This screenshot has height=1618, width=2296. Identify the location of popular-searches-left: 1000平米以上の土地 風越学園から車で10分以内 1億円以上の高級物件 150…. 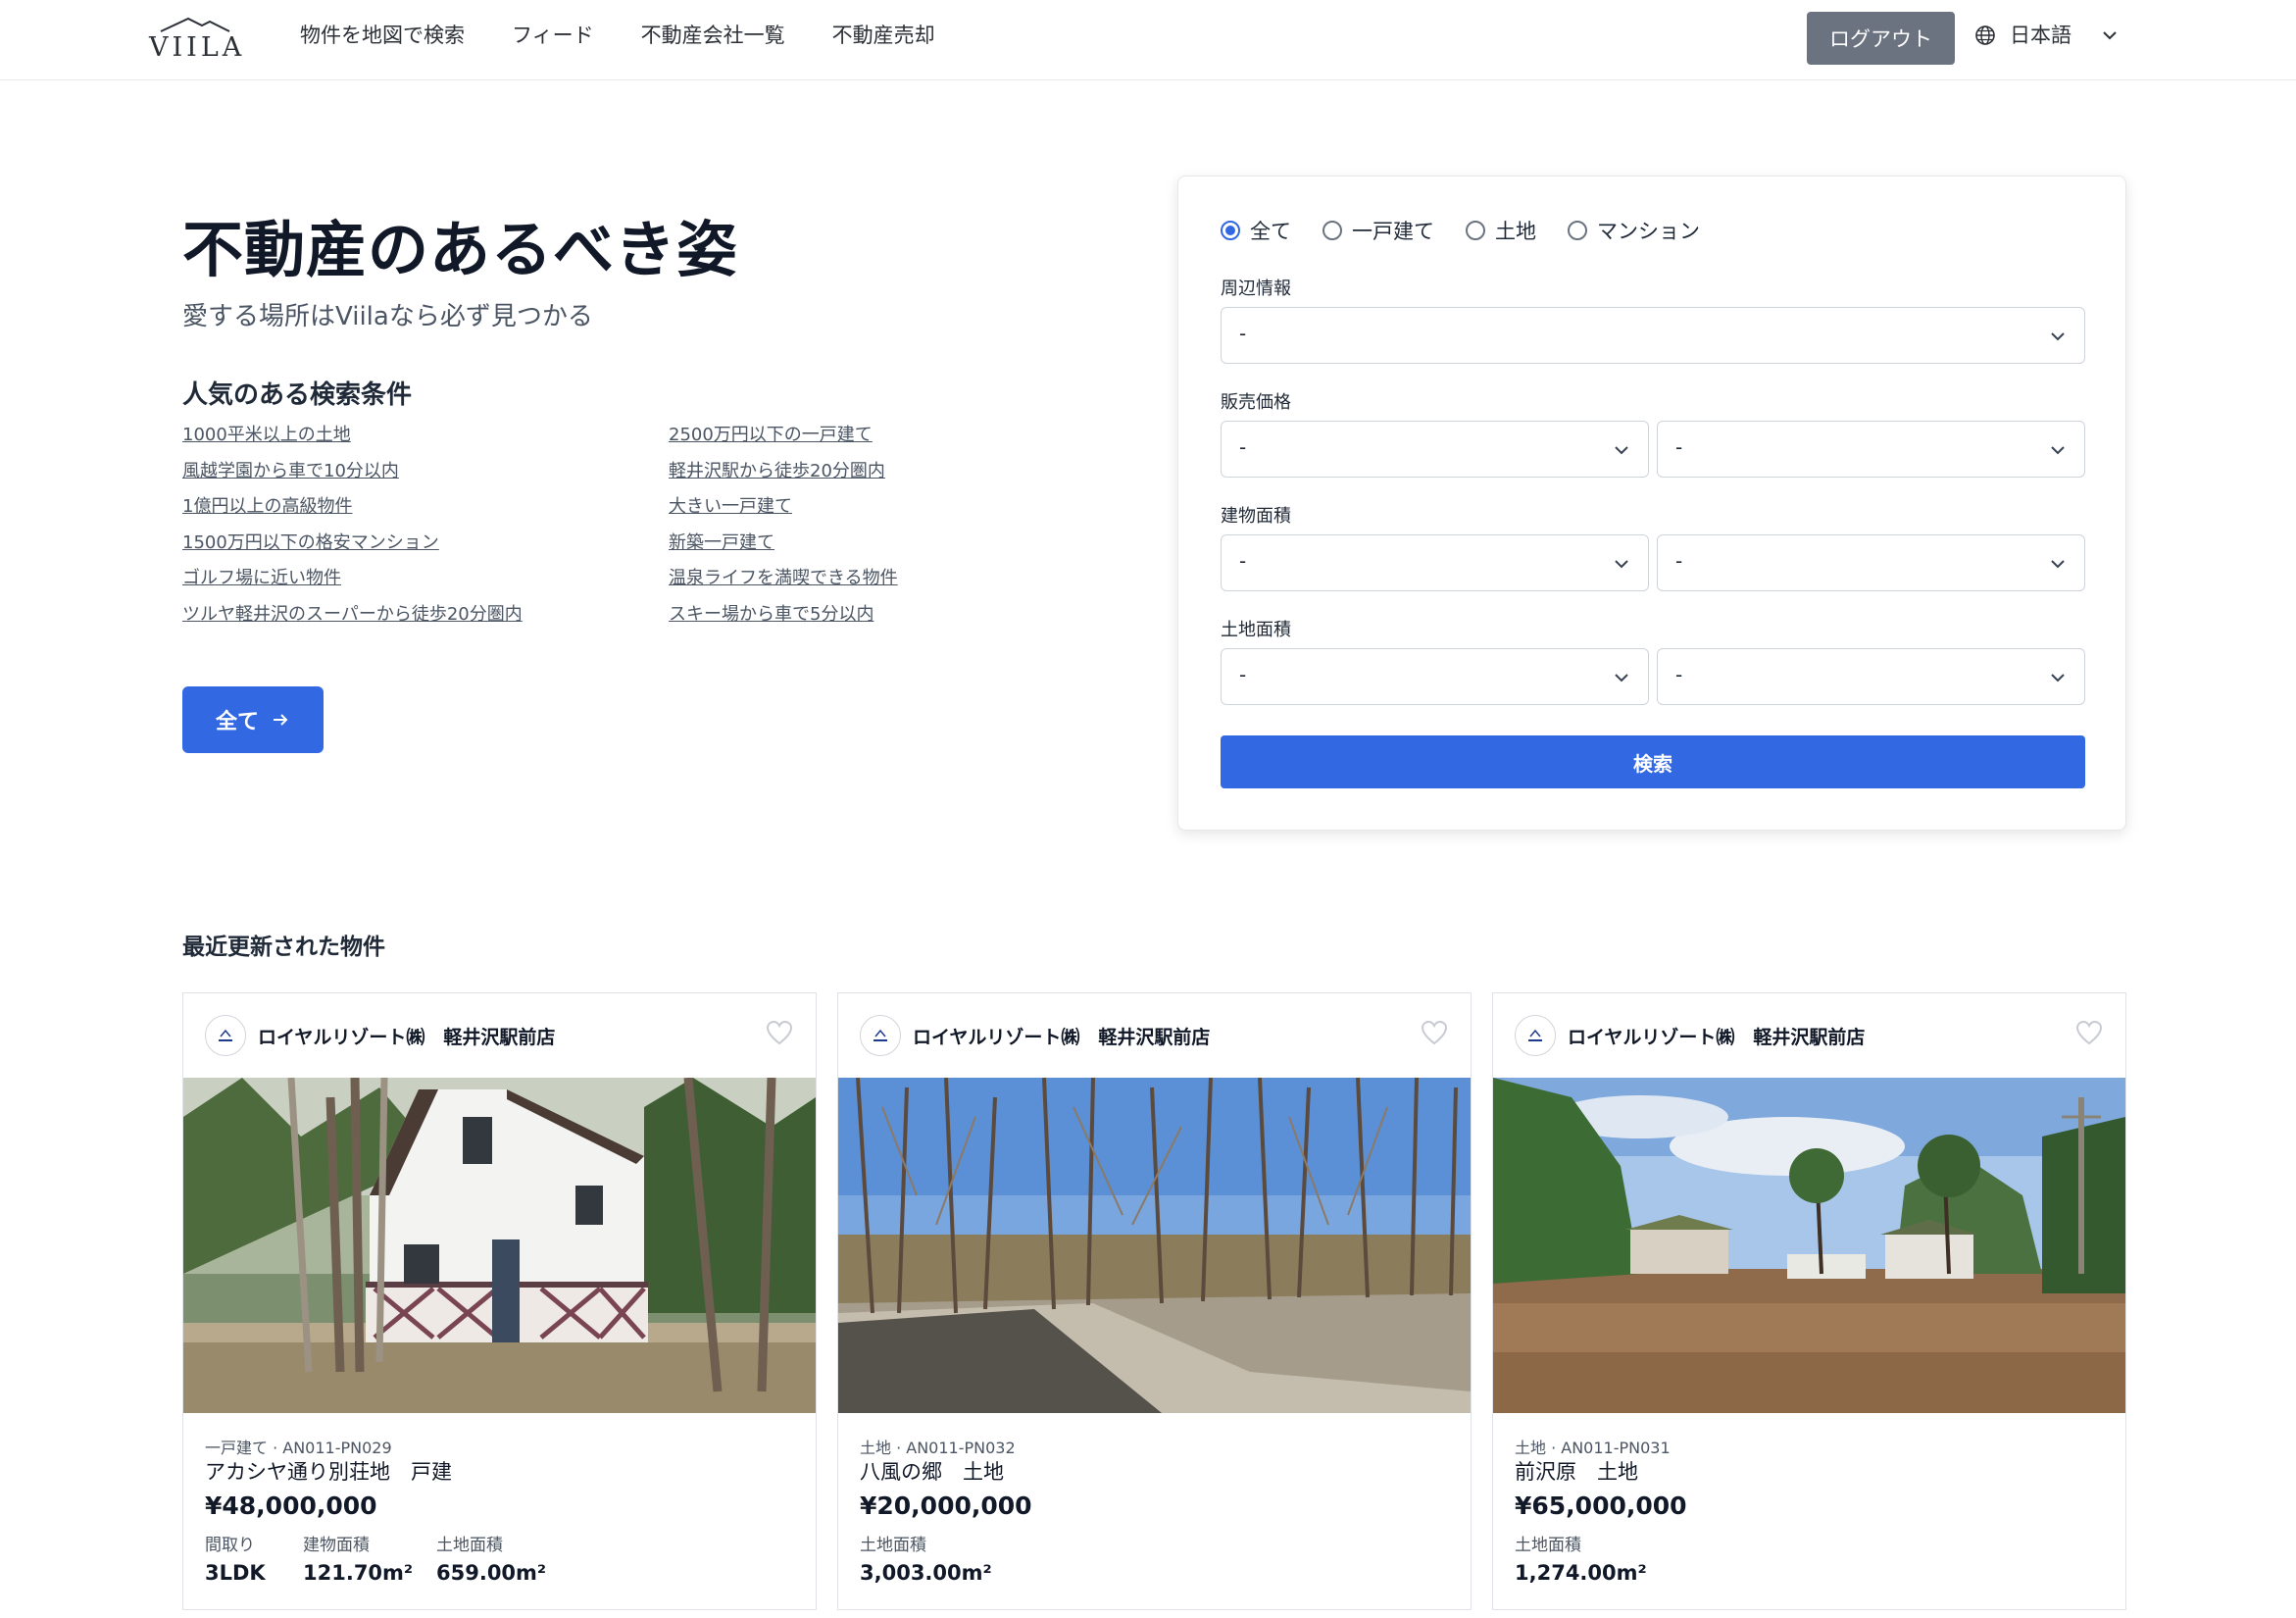
(352, 526).